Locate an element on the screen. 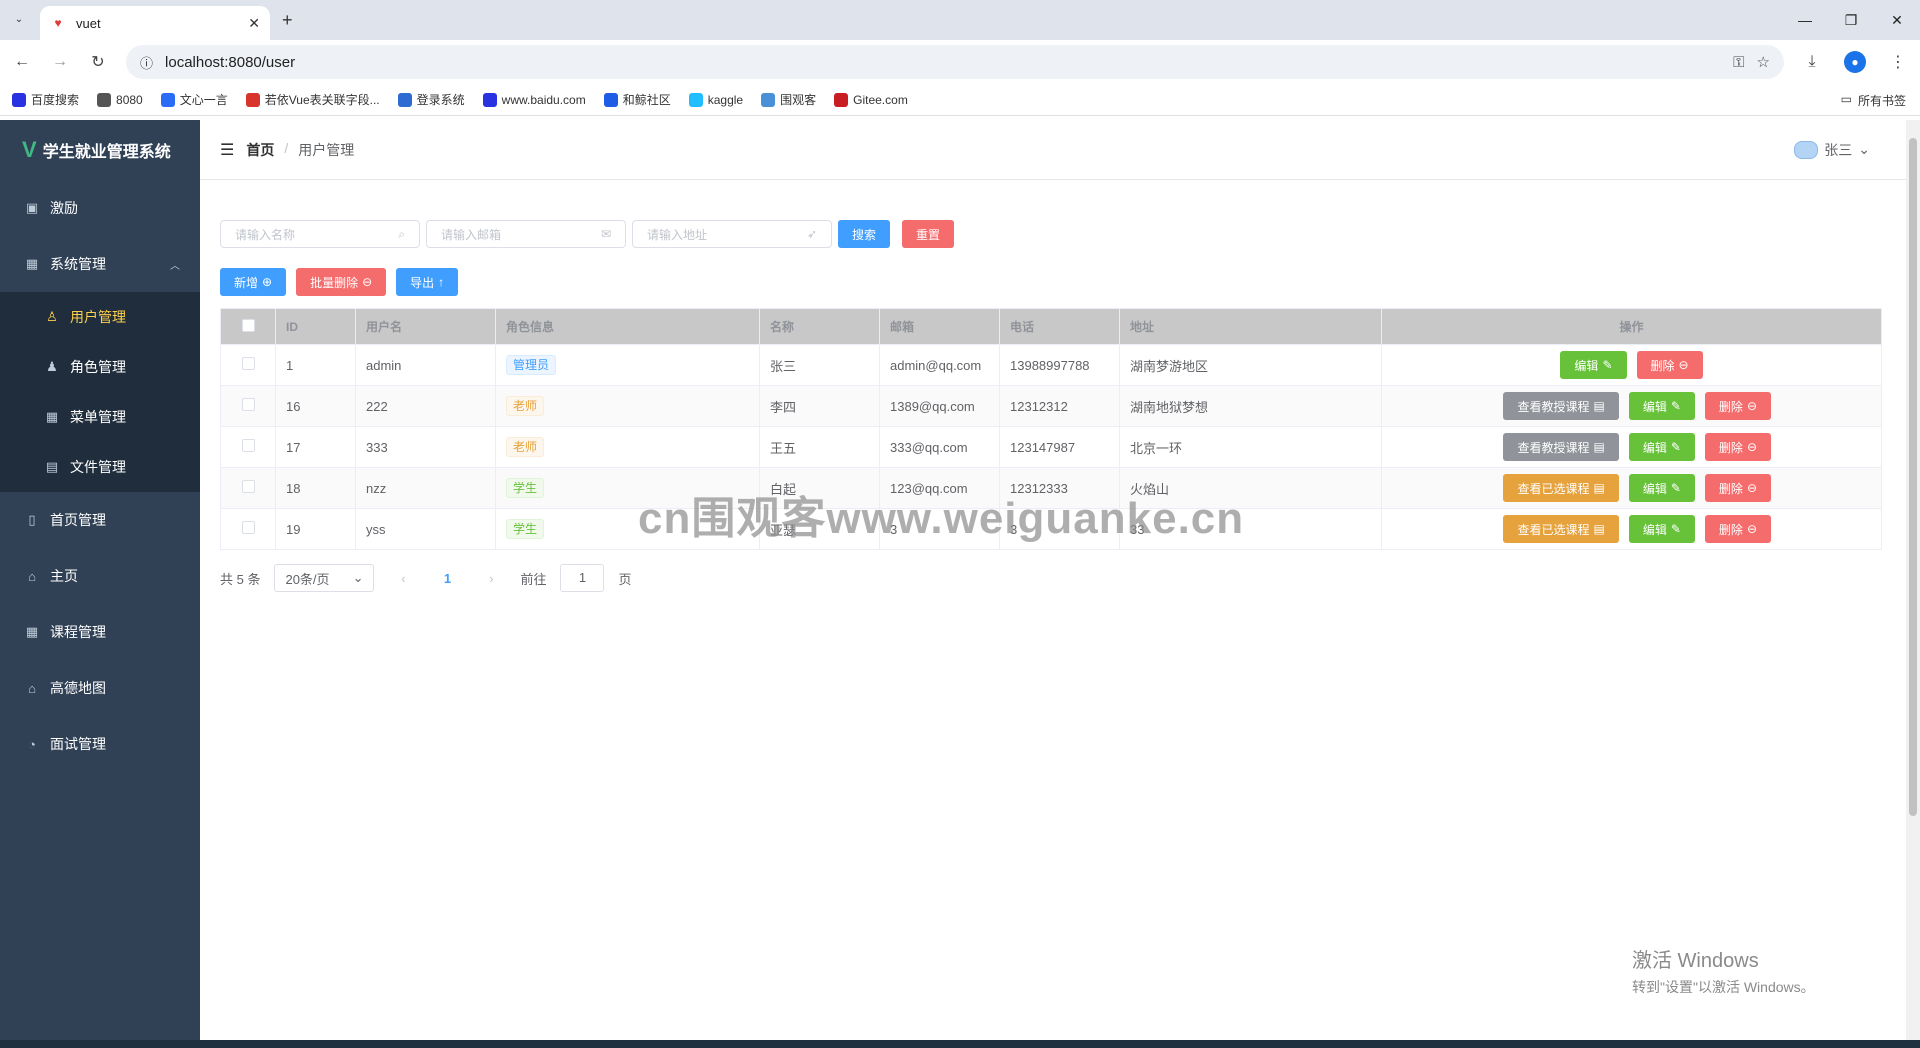  cell-role: 管理员 is located at coordinates (627, 365).